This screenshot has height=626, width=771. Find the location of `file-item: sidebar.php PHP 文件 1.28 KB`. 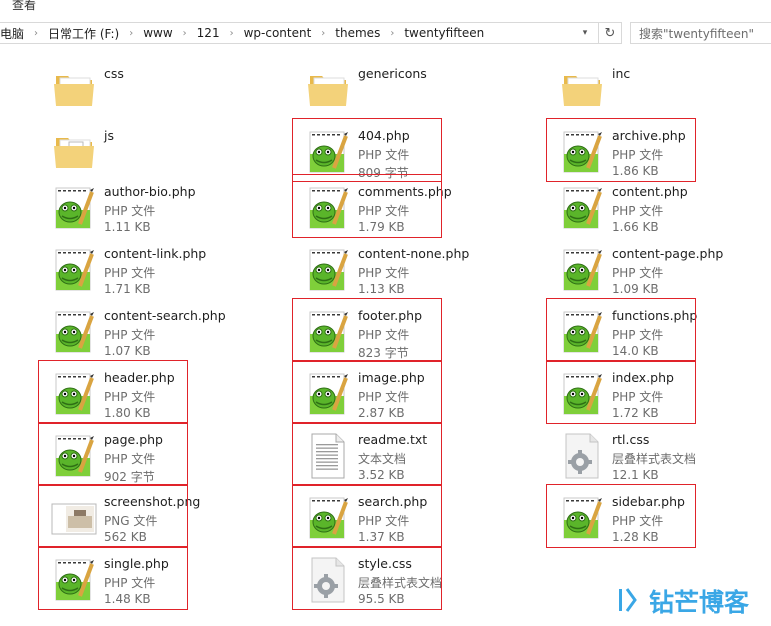

file-item: sidebar.php PHP 文件 1.28 KB is located at coordinates (664, 522).